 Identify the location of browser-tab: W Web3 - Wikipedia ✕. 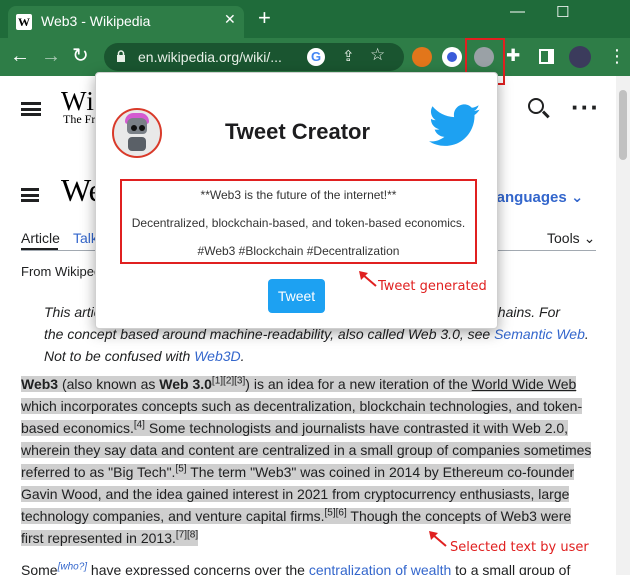
(126, 22).